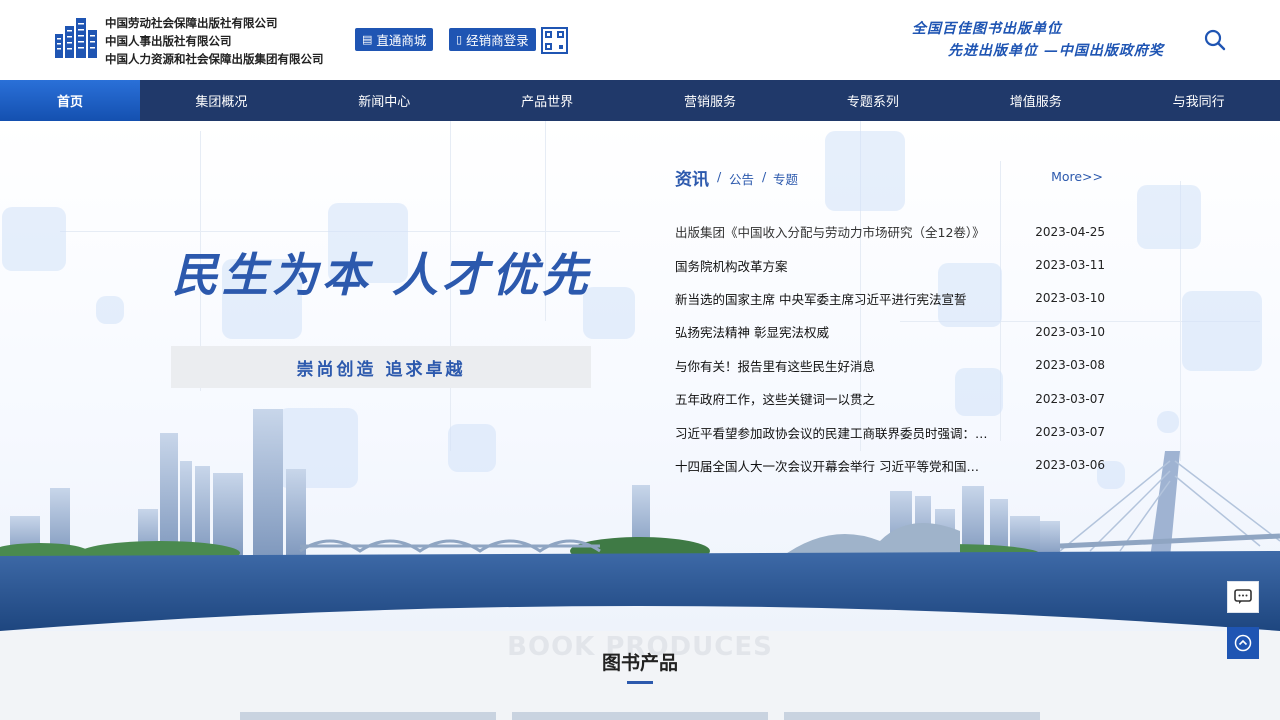 The height and width of the screenshot is (720, 1280). Describe the element at coordinates (1070, 365) in the screenshot. I see `news-date: 2023-03-08` at that location.